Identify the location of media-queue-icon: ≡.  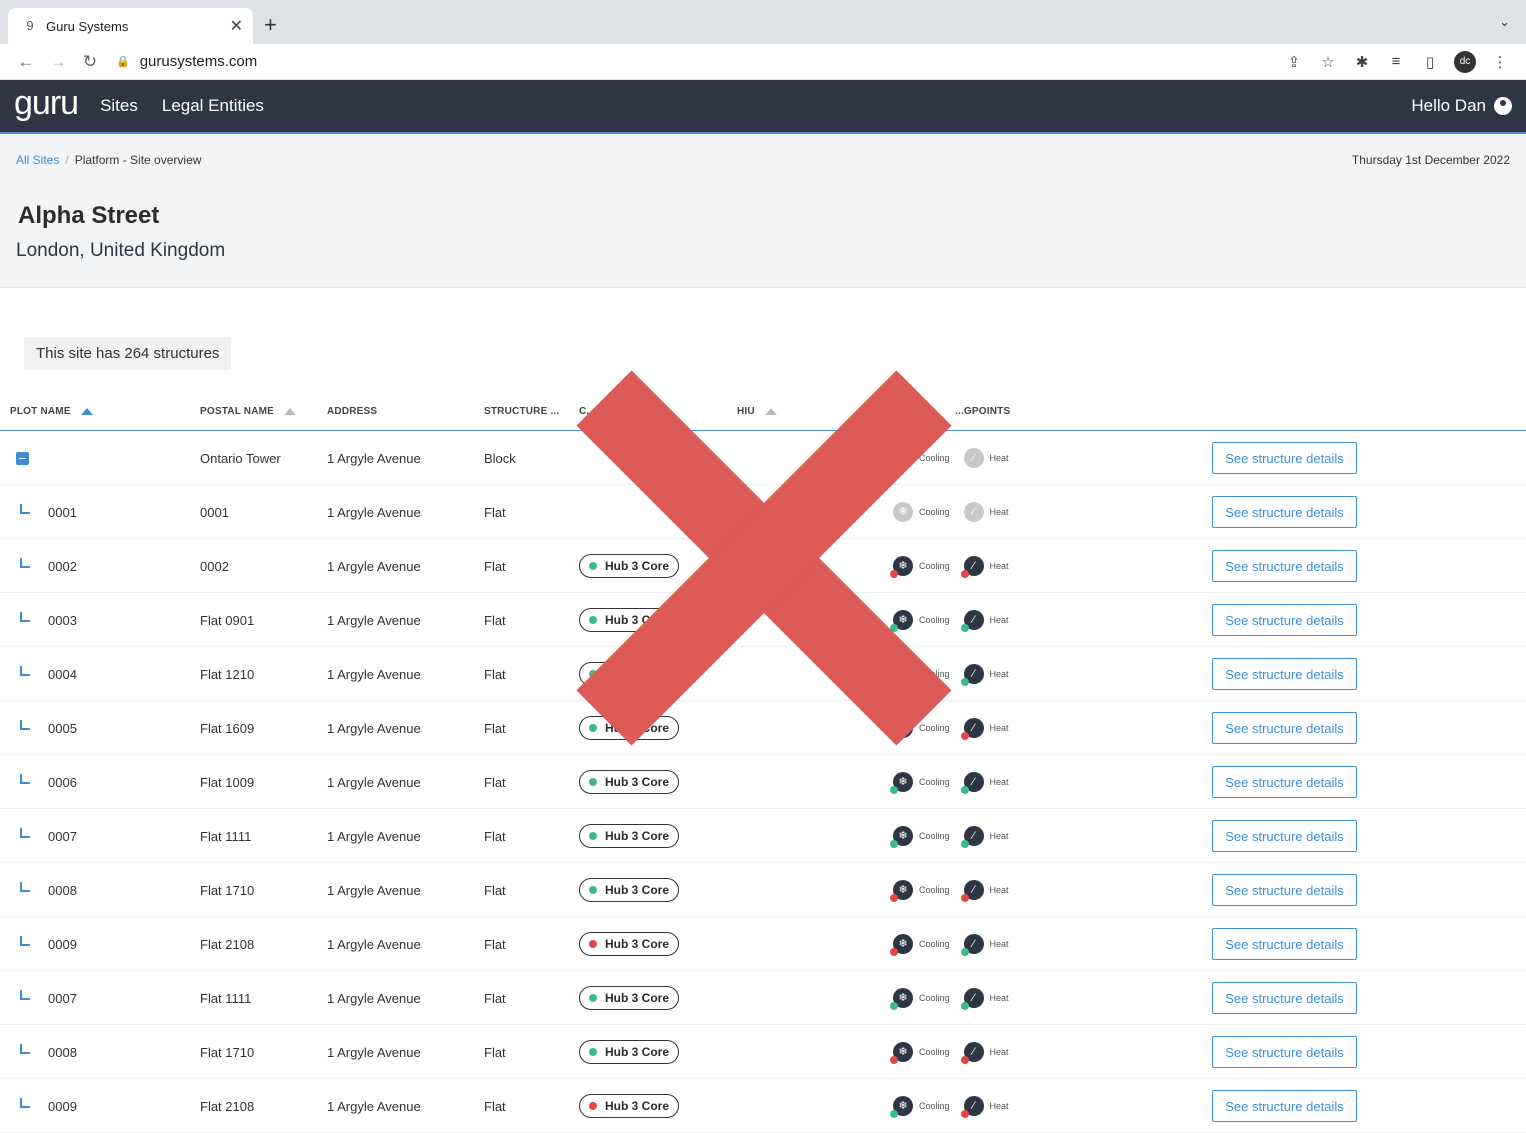
(1396, 61).